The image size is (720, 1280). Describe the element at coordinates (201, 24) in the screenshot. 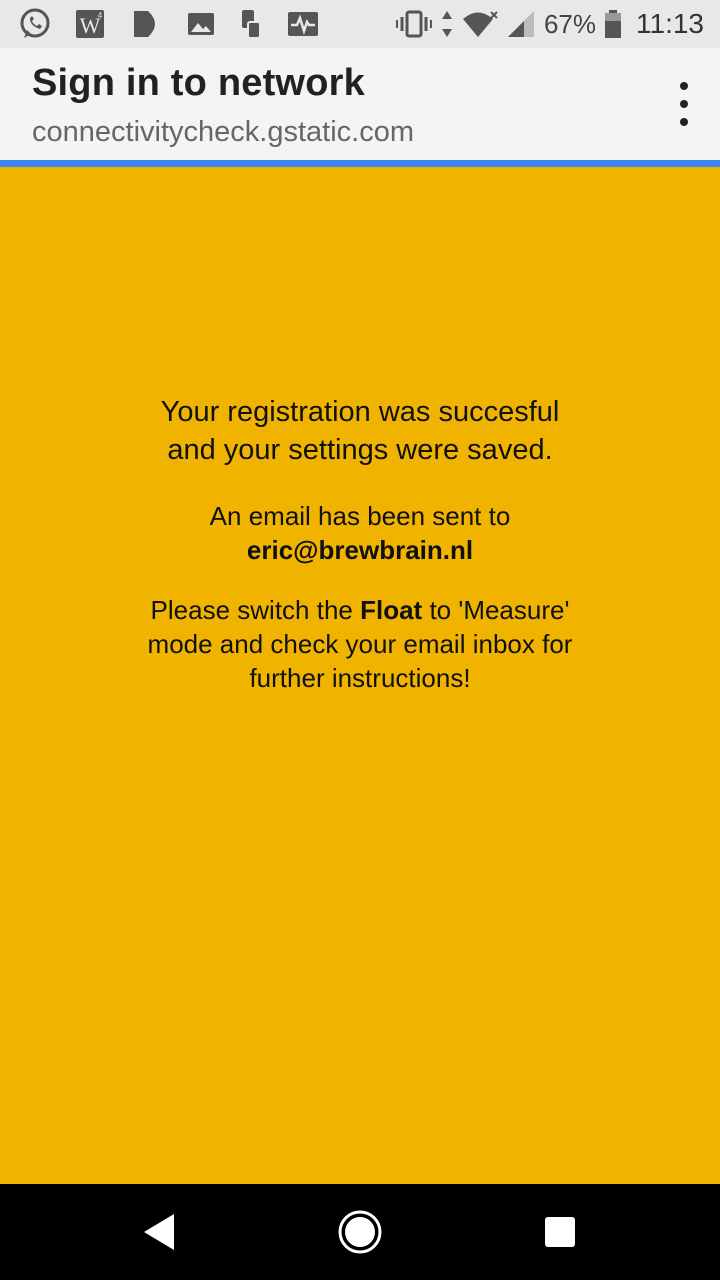

I see `gallery-icon` at that location.